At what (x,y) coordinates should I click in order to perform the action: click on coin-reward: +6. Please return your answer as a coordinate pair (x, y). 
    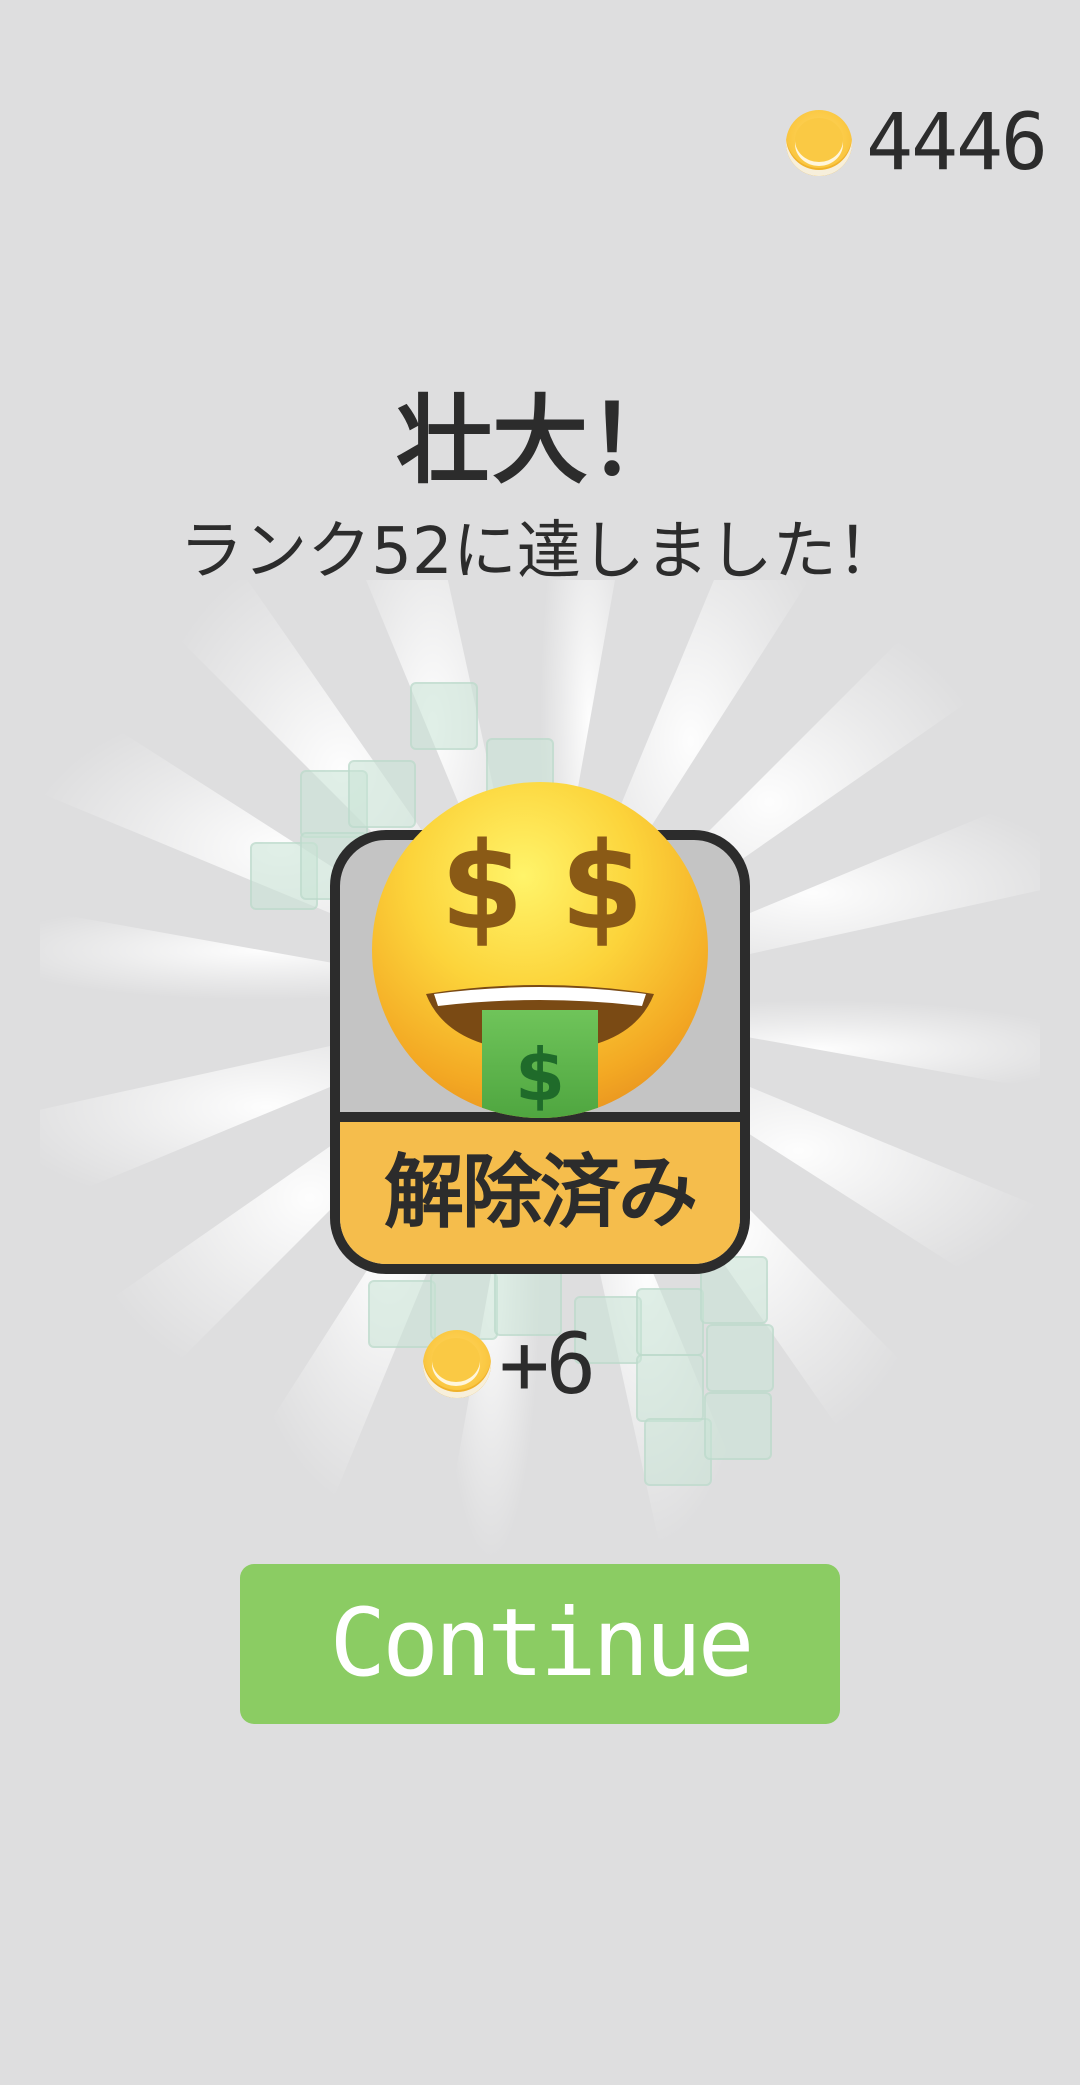
    Looking at the image, I should click on (509, 1364).